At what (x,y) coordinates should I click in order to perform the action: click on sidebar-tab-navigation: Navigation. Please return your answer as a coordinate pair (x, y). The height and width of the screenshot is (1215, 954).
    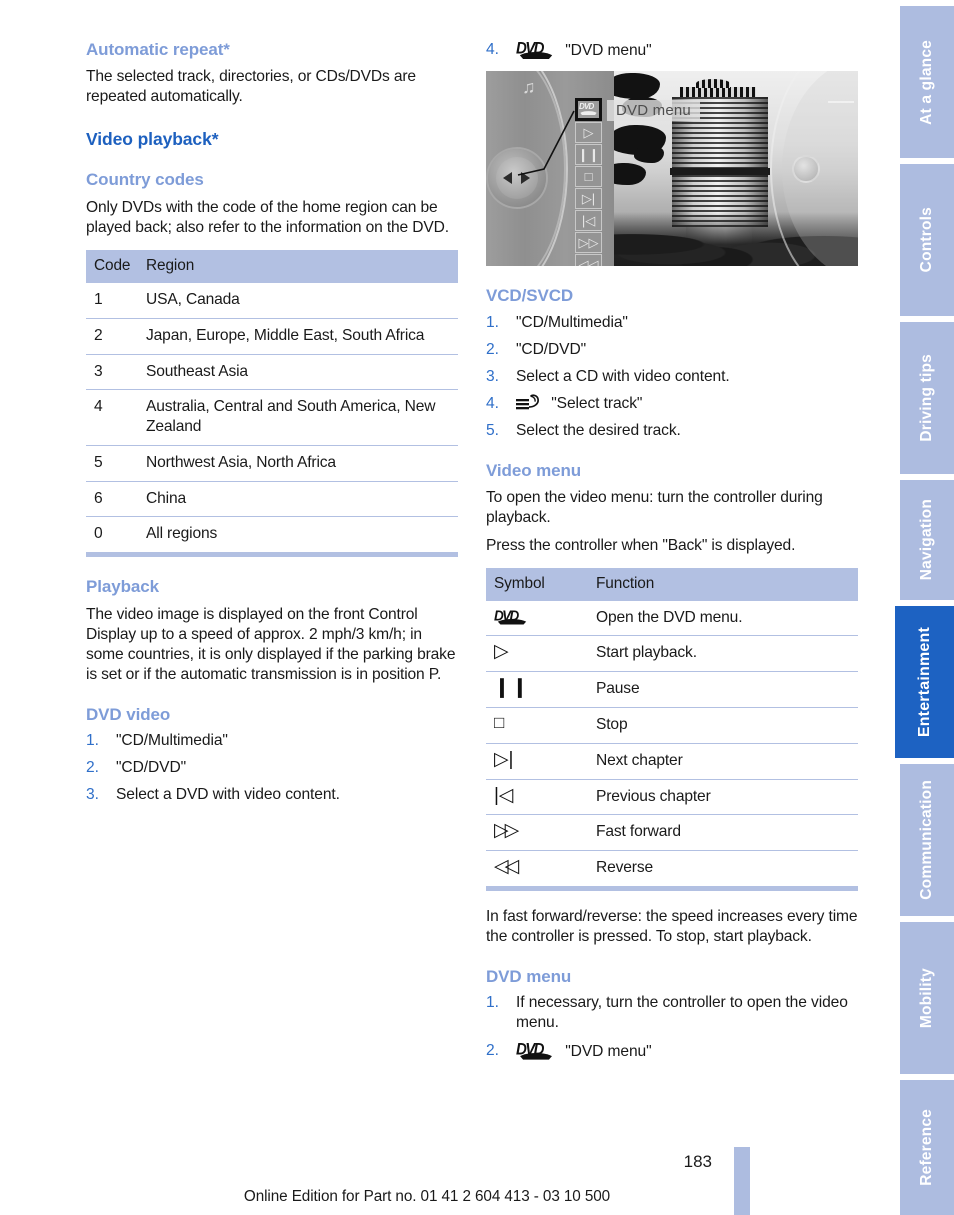
    Looking at the image, I should click on (927, 540).